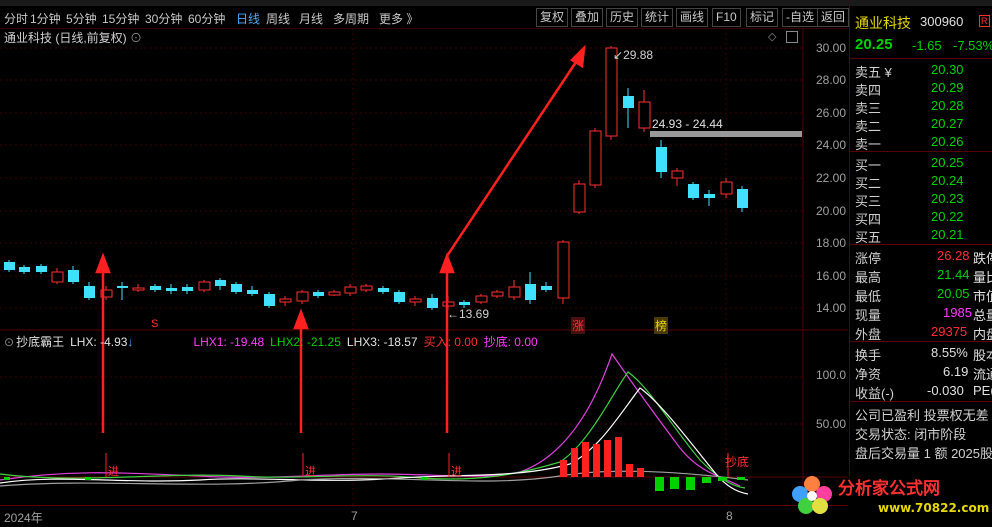  Describe the element at coordinates (830, 113) in the screenshot. I see `price-tick: 26.00` at that location.